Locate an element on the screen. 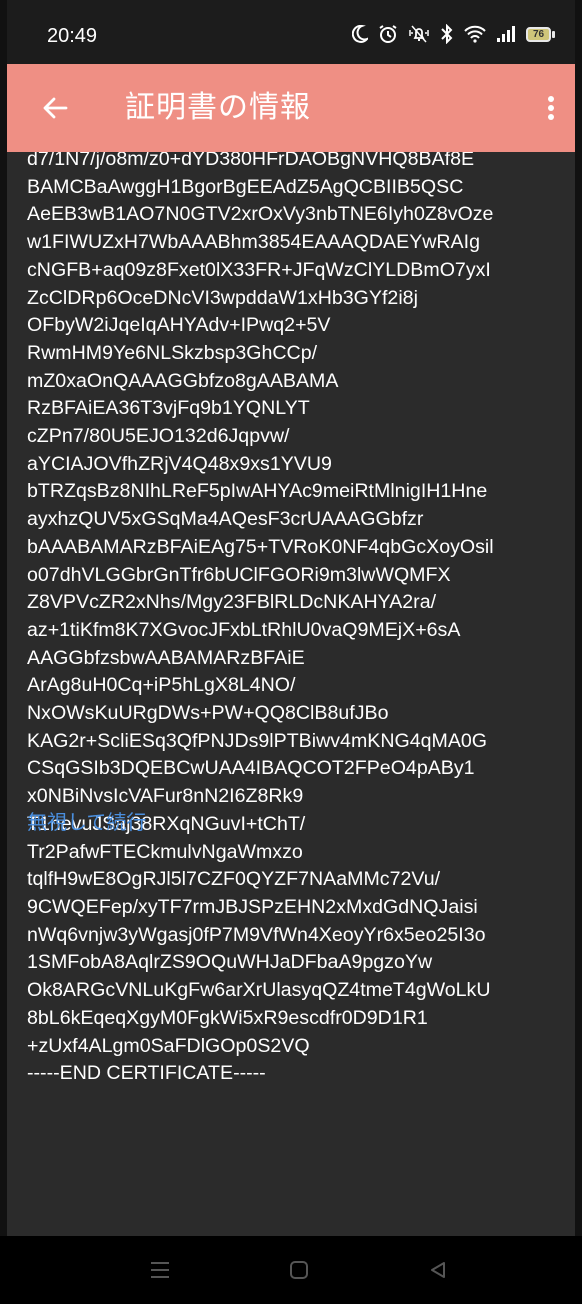 This screenshot has width=582, height=1304. battery-level: 76 is located at coordinates (538, 34).